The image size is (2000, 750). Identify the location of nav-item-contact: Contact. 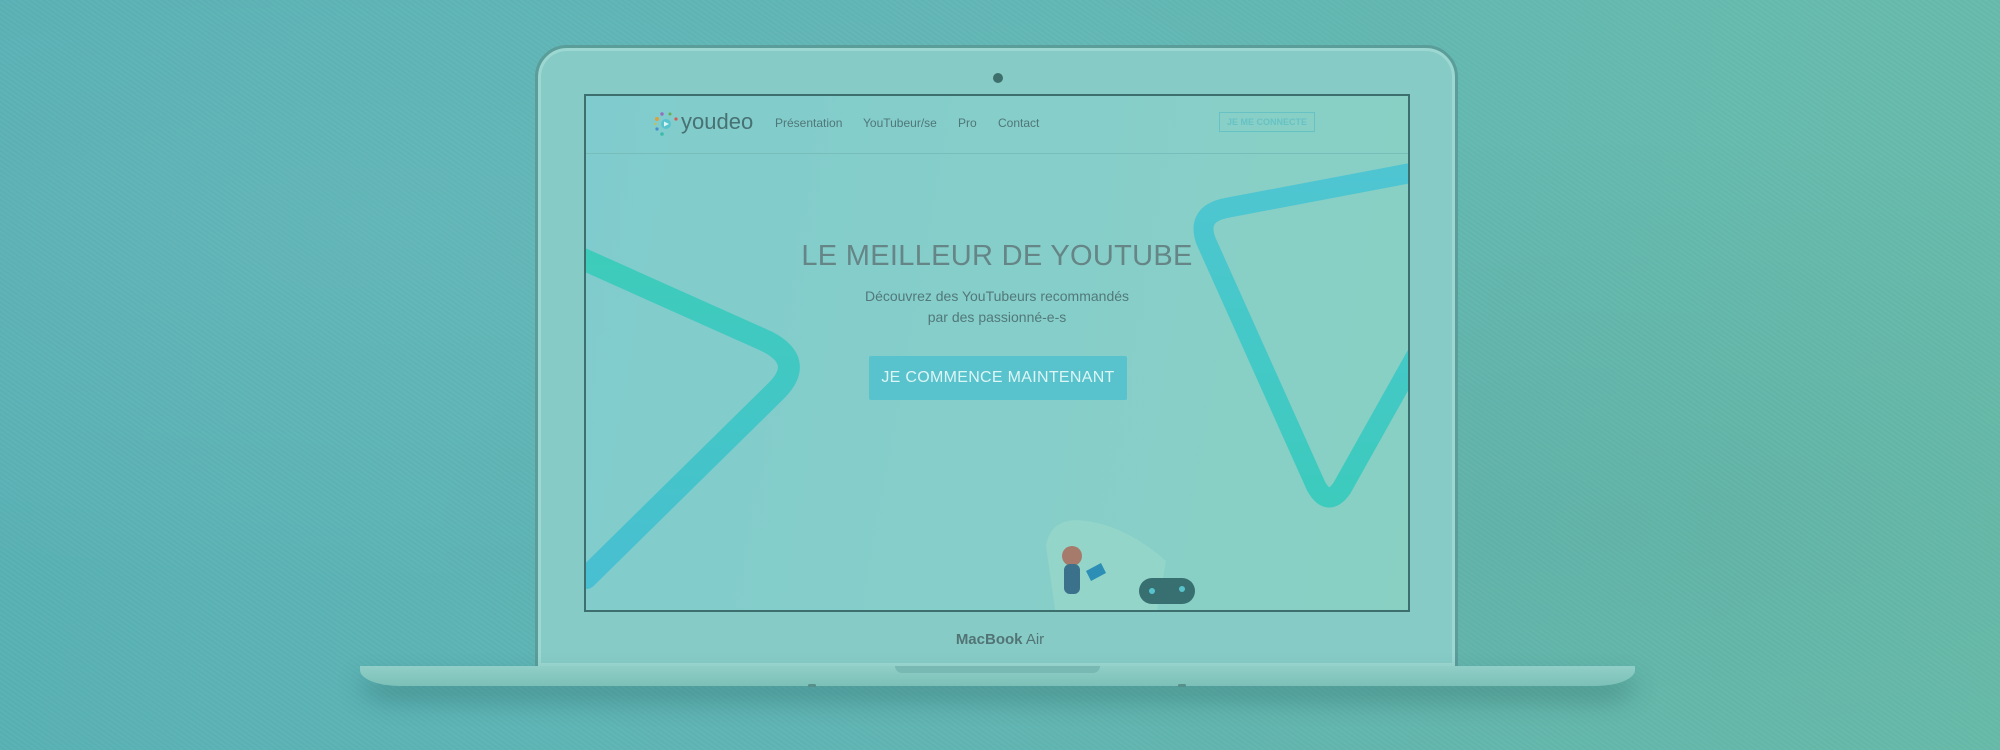
(1018, 123).